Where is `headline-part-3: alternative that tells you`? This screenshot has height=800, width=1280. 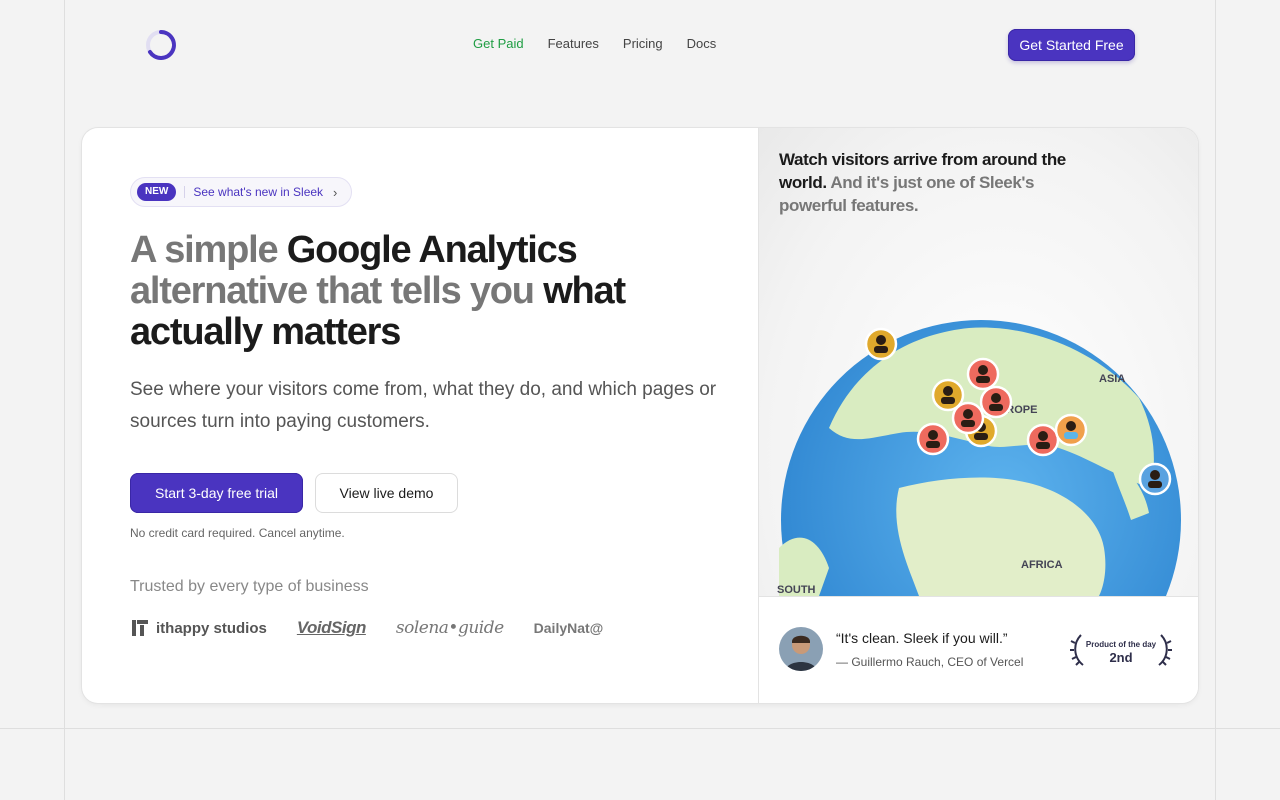 headline-part-3: alternative that tells you is located at coordinates (337, 291).